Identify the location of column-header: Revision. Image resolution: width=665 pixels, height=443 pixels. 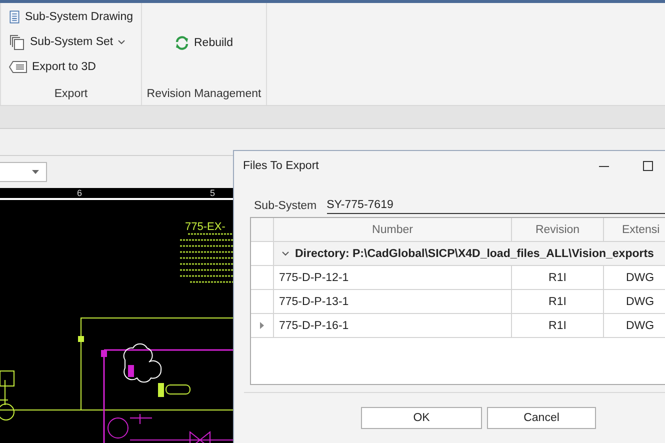
(558, 229).